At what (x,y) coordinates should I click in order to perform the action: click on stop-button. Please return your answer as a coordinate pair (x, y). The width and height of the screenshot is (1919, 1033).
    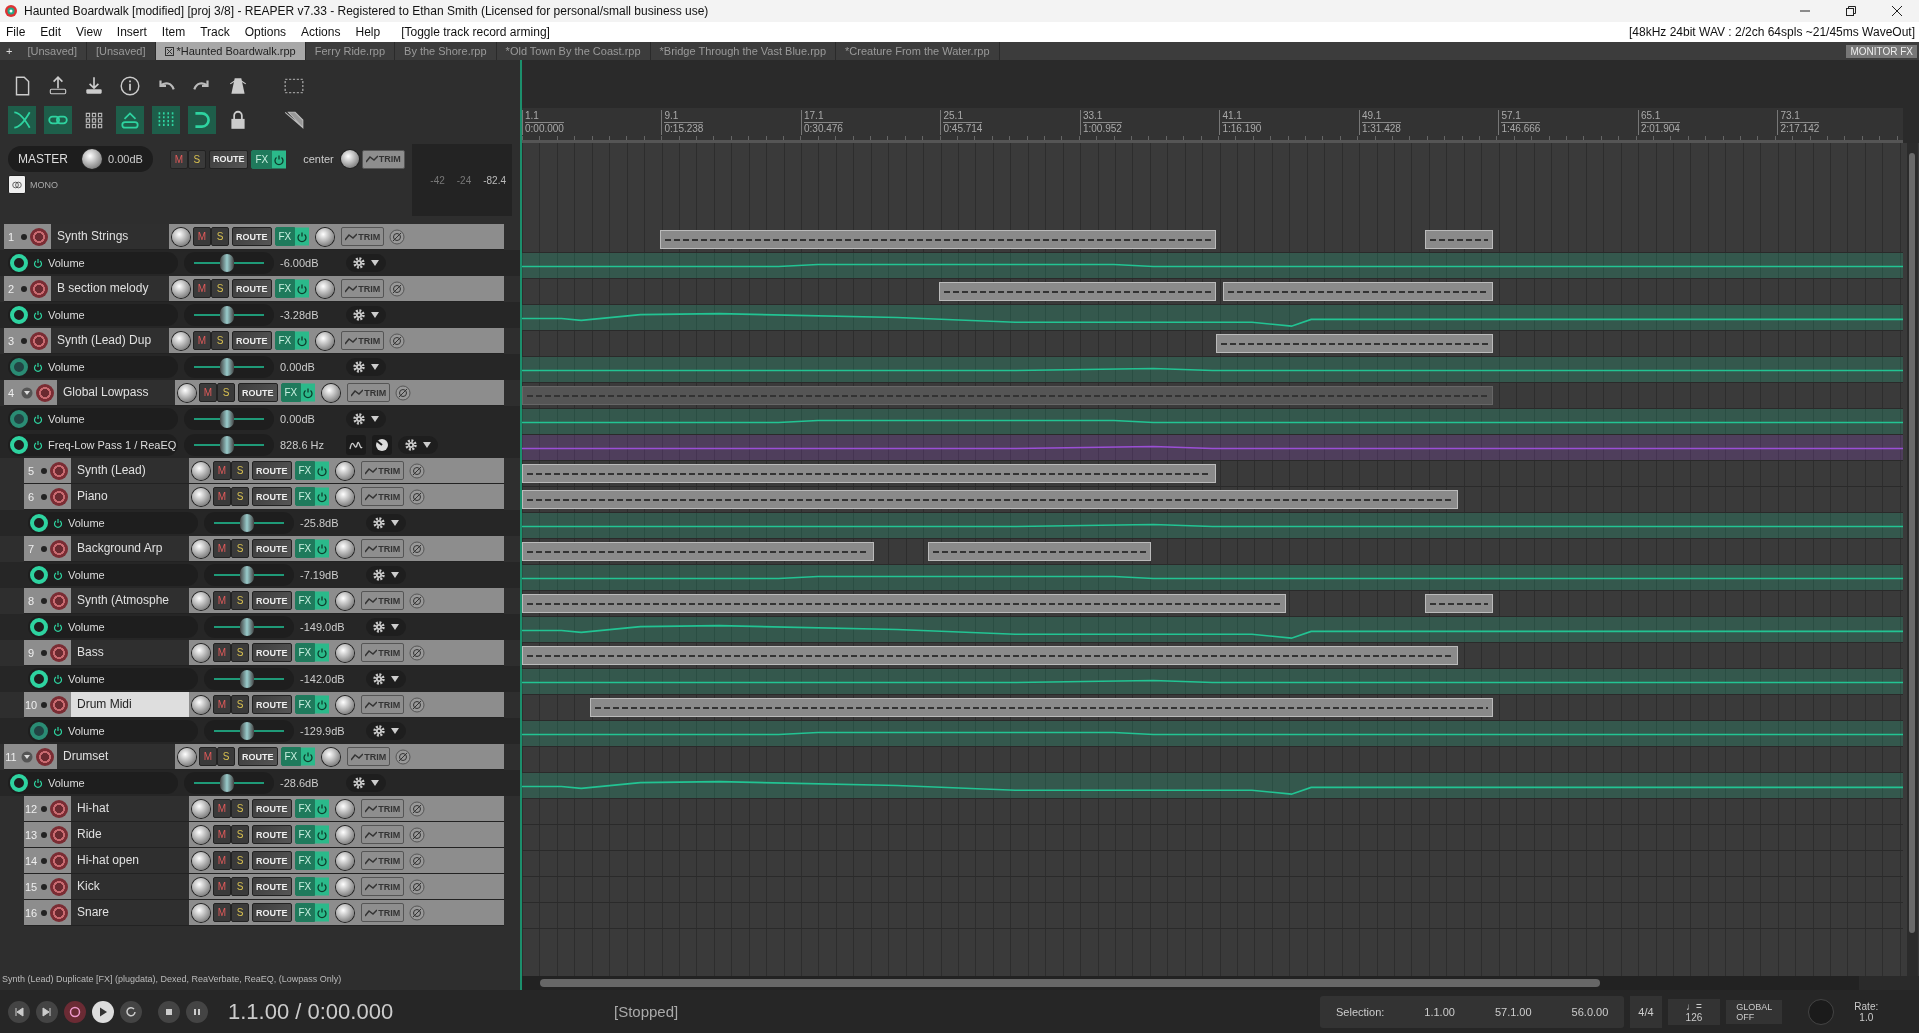
    Looking at the image, I should click on (169, 1011).